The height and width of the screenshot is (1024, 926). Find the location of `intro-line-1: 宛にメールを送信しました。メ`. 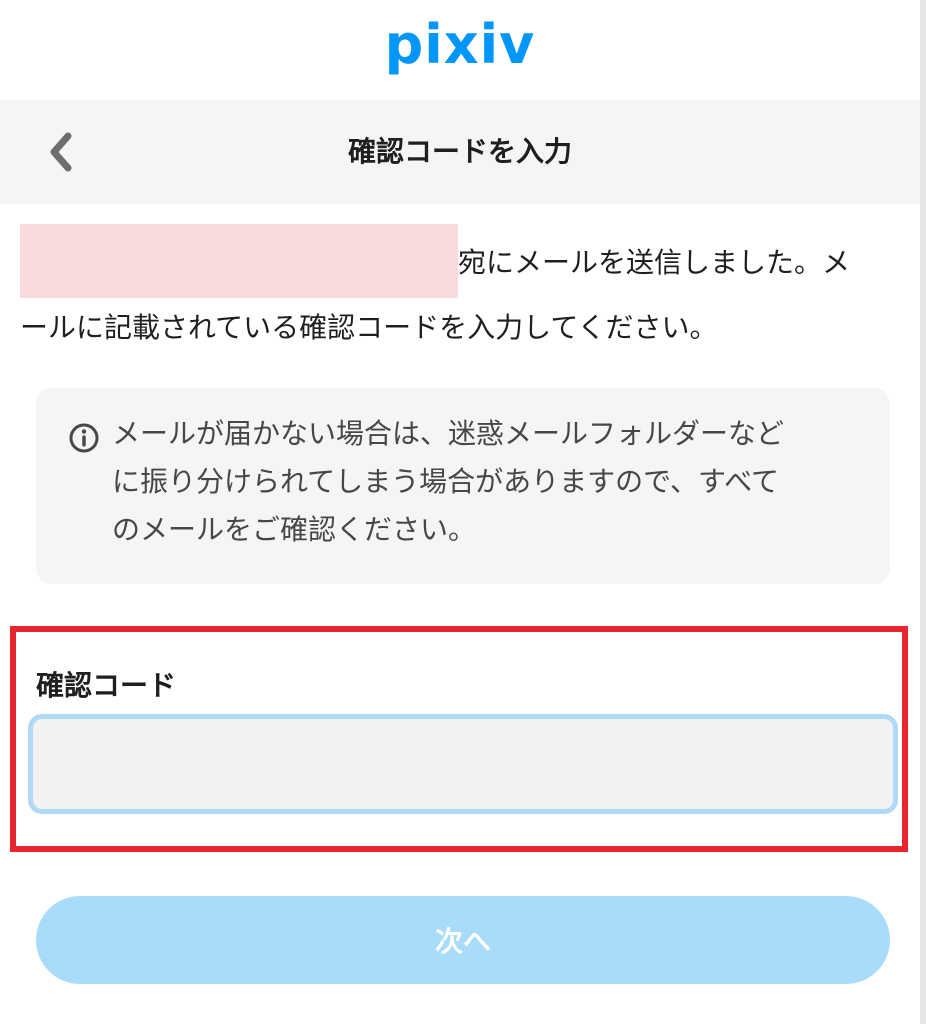

intro-line-1: 宛にメールを送信しました。メ is located at coordinates (455, 261).